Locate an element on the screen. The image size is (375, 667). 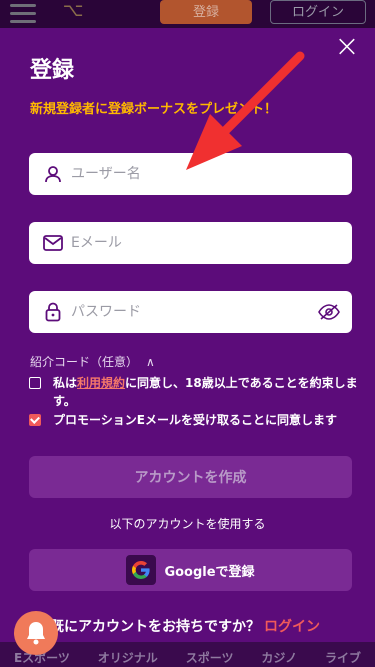
close-button: × is located at coordinates (347, 47).